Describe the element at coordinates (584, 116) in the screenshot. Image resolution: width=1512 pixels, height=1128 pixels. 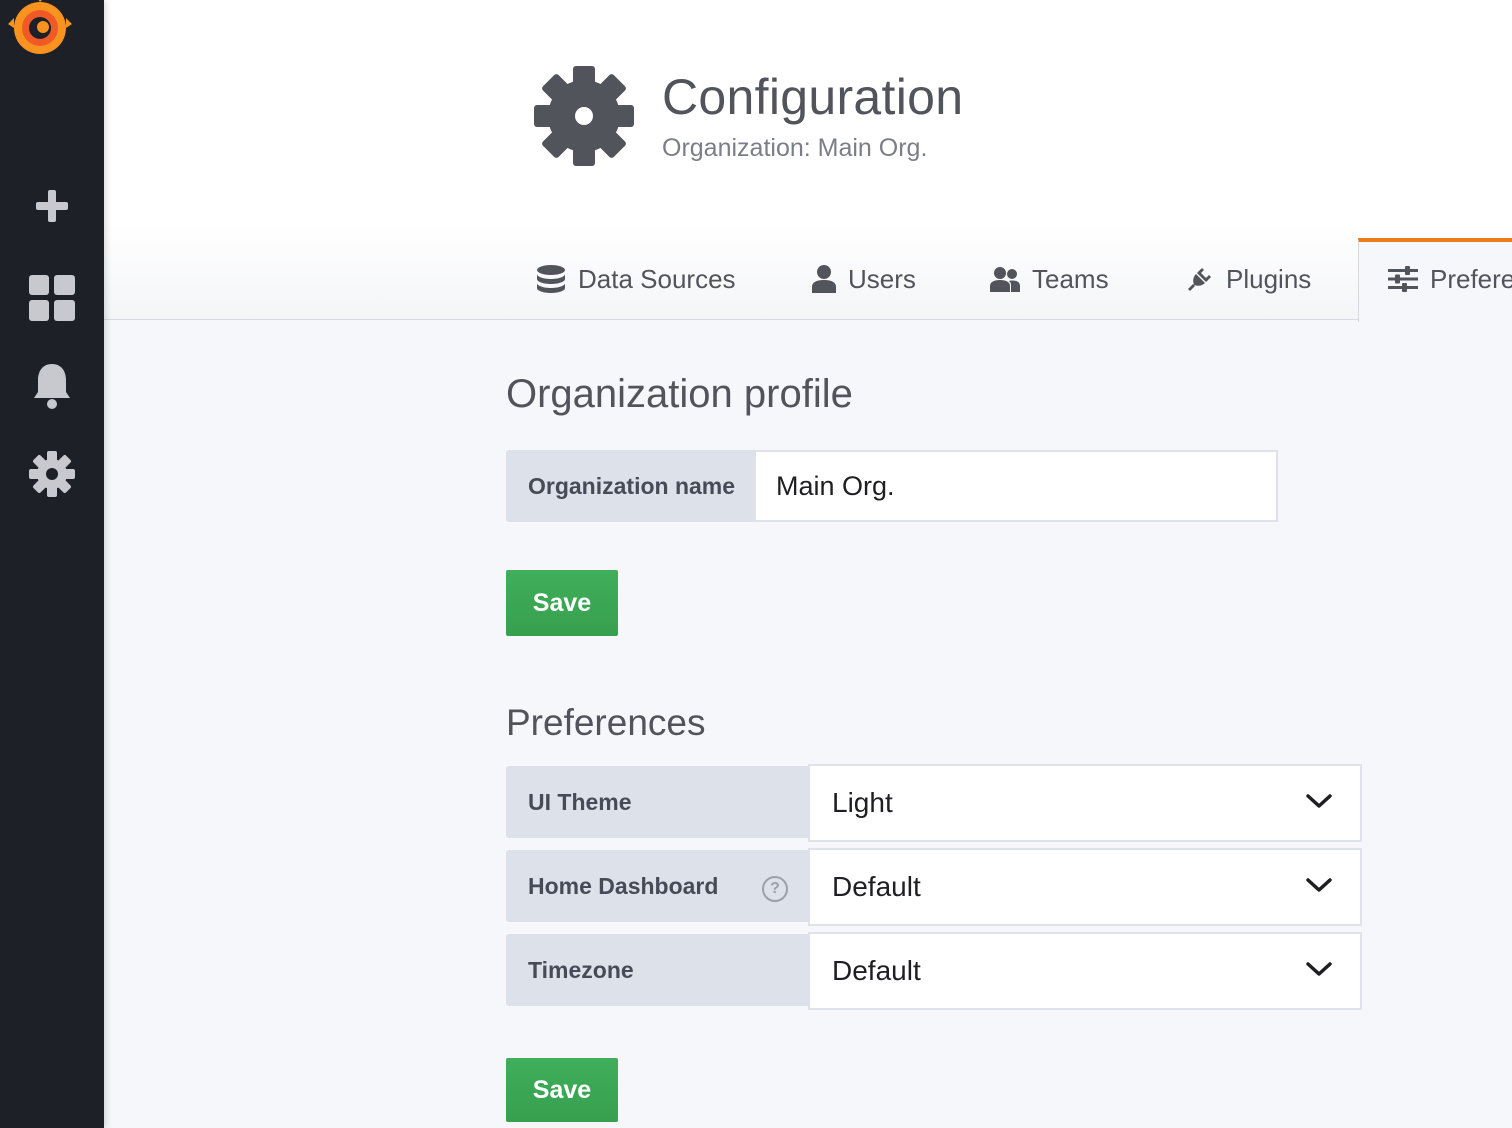
I see `configuration-gear-icon` at that location.